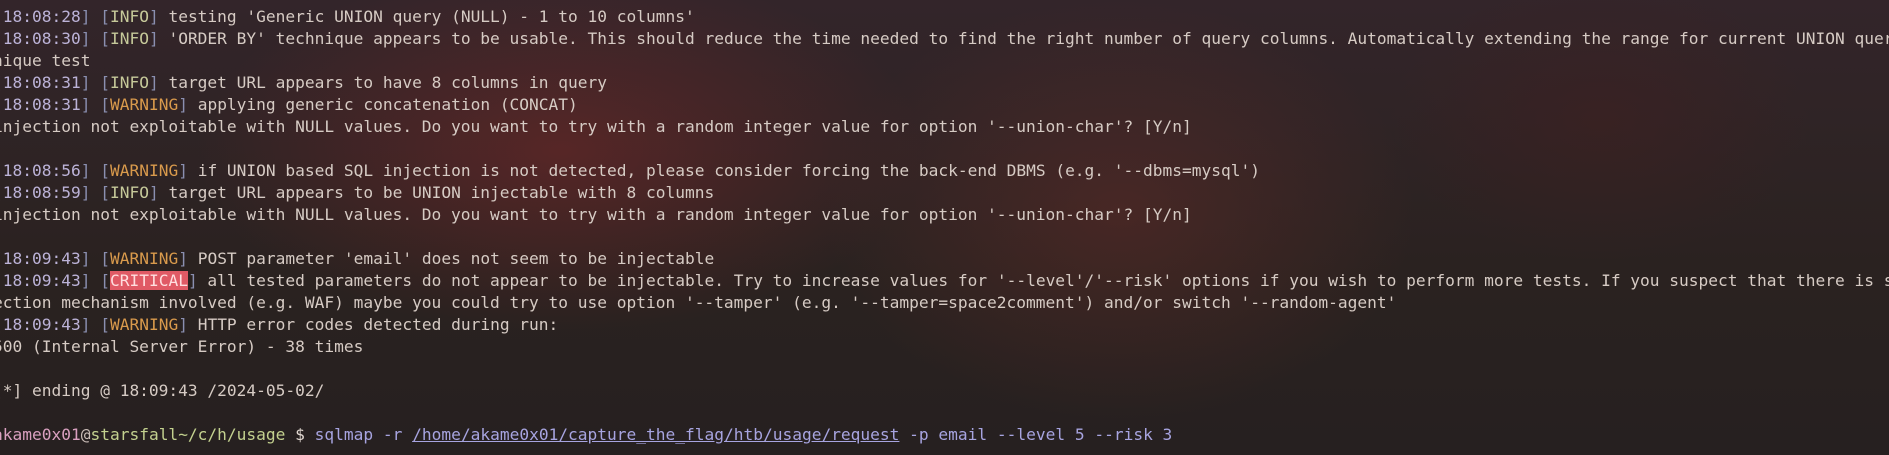  I want to click on output-line: [*] ending @ 18:09:43 /2024-05-02/, so click(944, 391).